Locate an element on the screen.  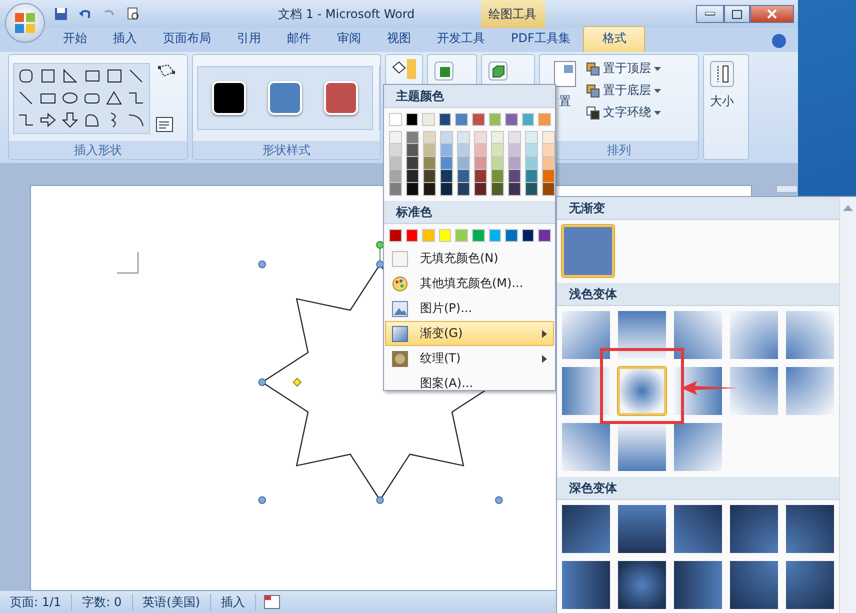
save-icon is located at coordinates (61, 14).